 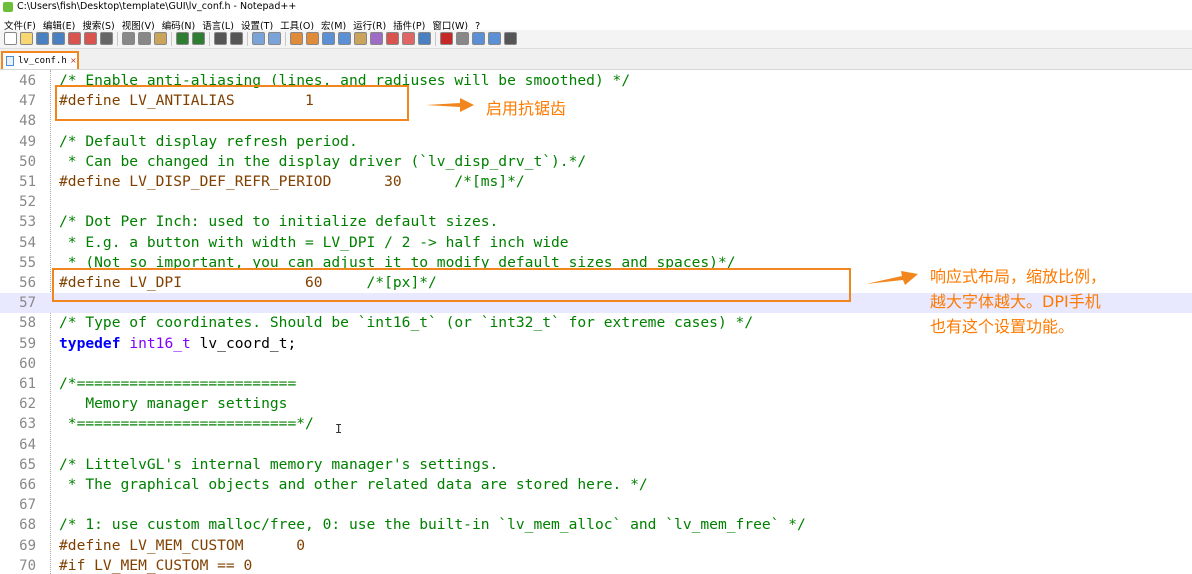 I want to click on redo-icon, so click(x=198, y=38).